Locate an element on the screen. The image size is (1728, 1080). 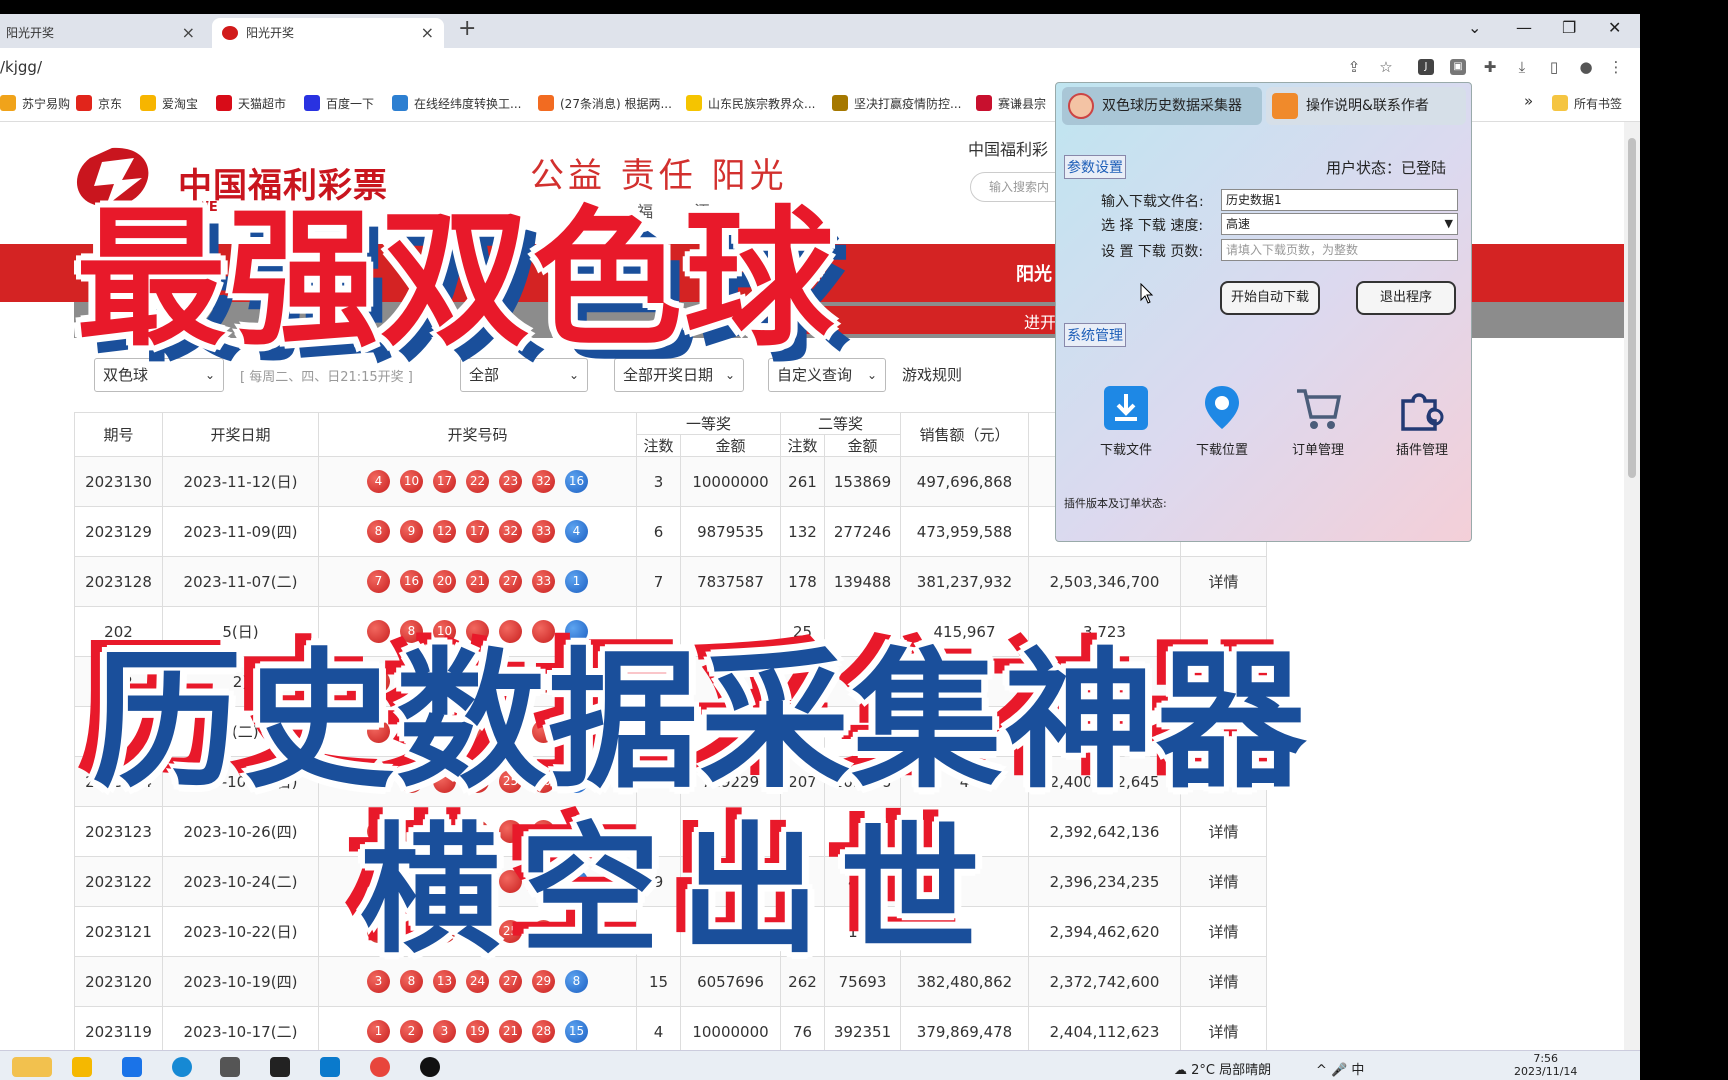
blue-ball: 4 is located at coordinates (576, 531).